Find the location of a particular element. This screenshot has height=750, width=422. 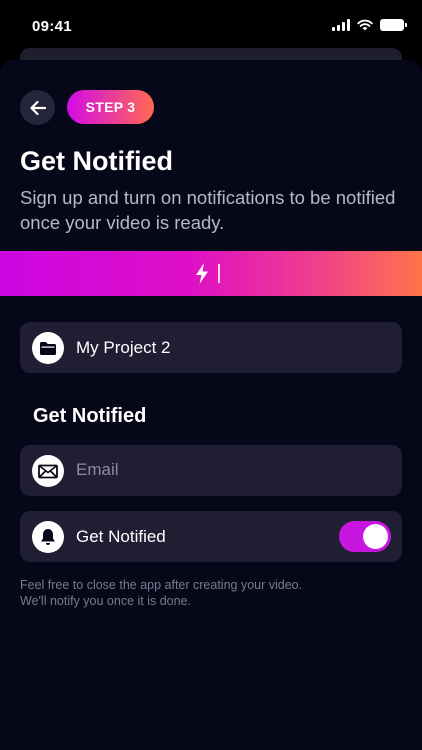

section-title: Get Notified is located at coordinates (90, 416).